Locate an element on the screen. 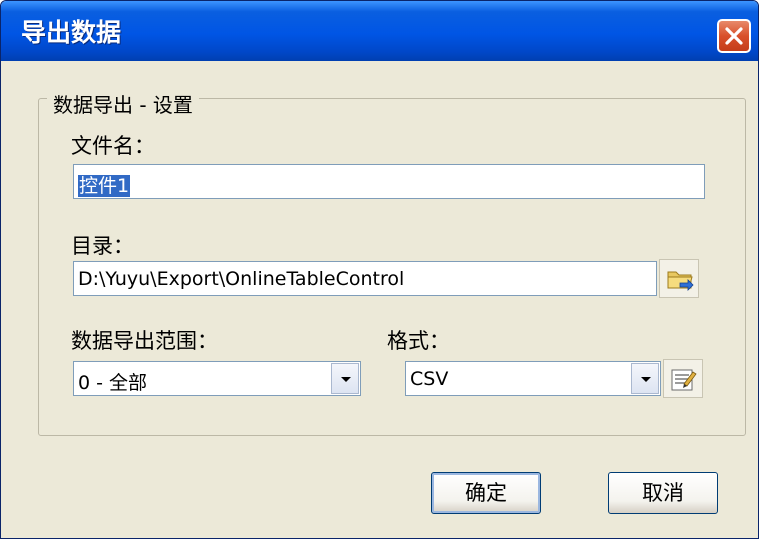  directory-label: 目录： is located at coordinates (102, 246).